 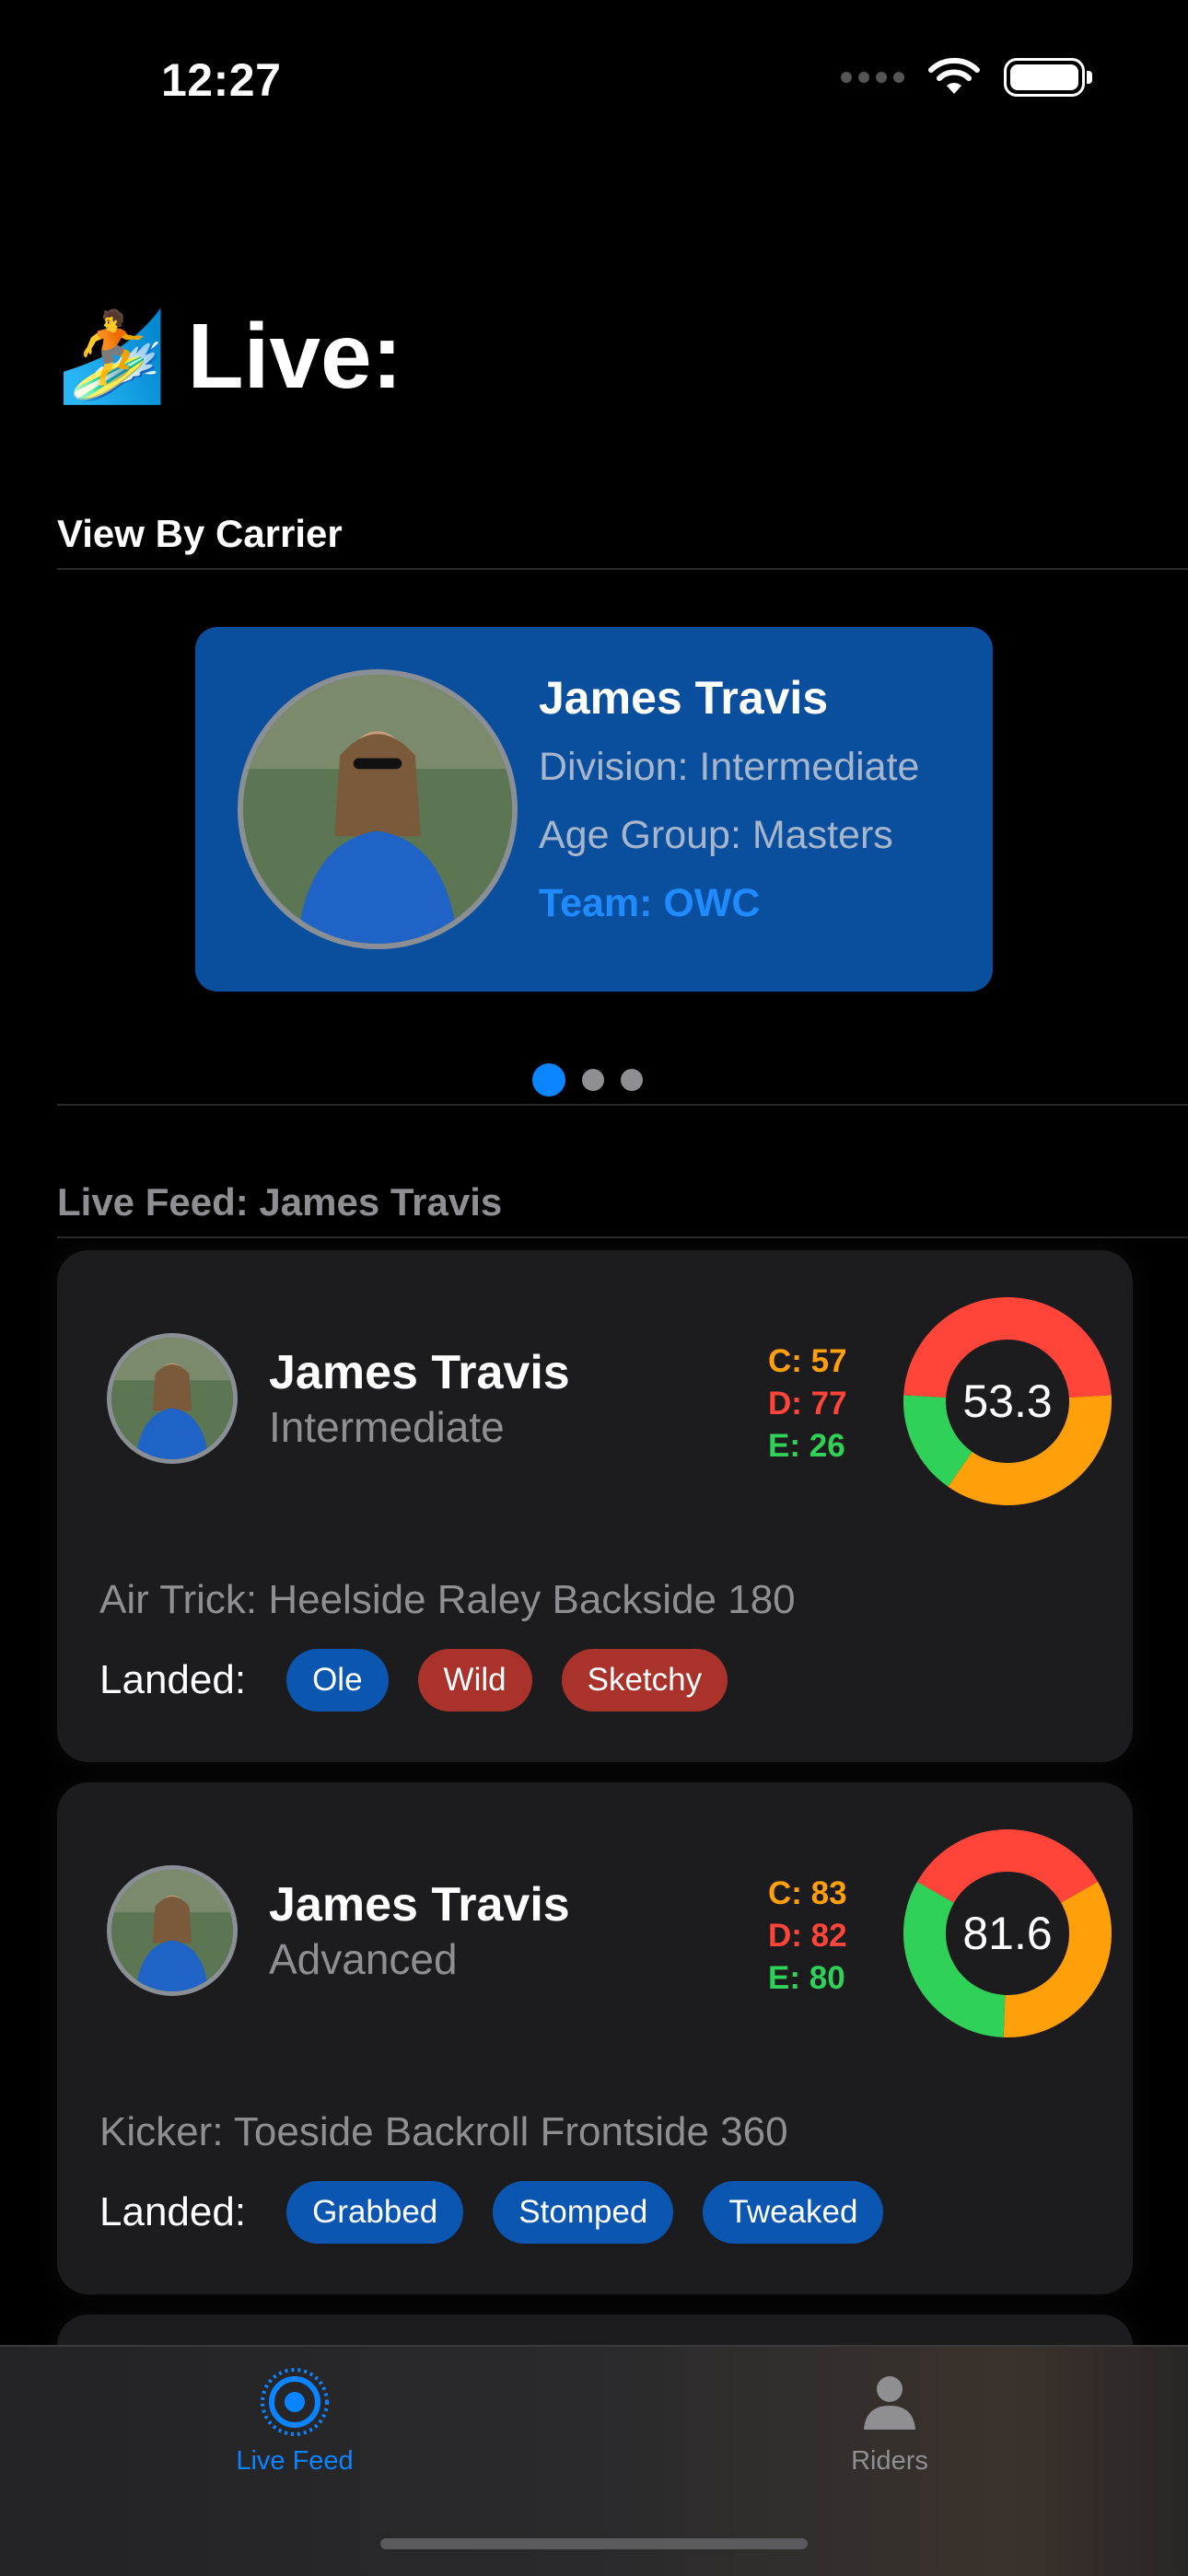 I want to click on score-d: D: 82, so click(x=807, y=1936).